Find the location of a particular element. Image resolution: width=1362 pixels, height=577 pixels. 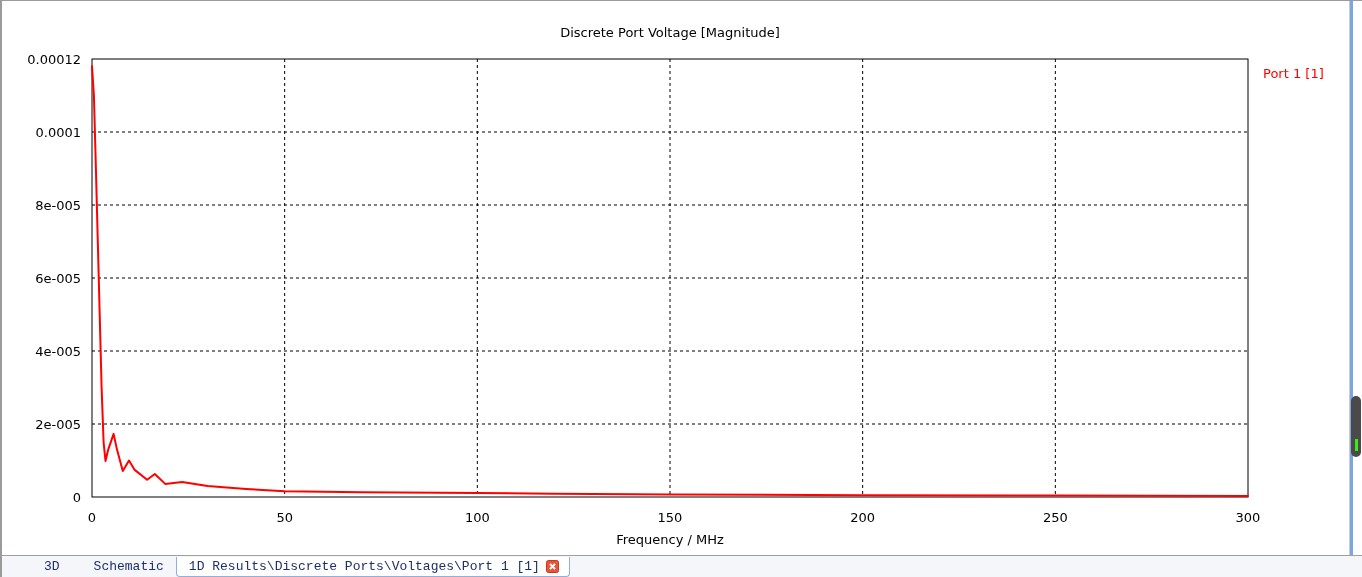

x-tick-label: 300 is located at coordinates (1248, 517).